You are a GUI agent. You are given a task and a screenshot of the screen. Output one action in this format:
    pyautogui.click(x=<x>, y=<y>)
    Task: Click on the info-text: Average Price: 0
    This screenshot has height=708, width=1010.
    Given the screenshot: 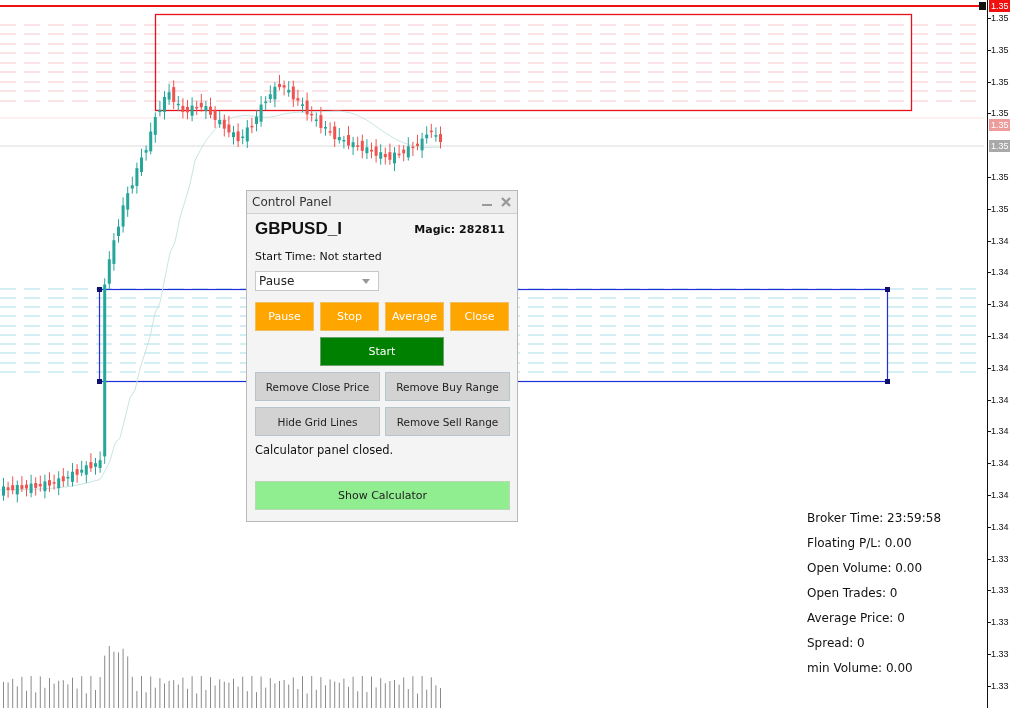 What is the action you would take?
    pyautogui.click(x=856, y=618)
    